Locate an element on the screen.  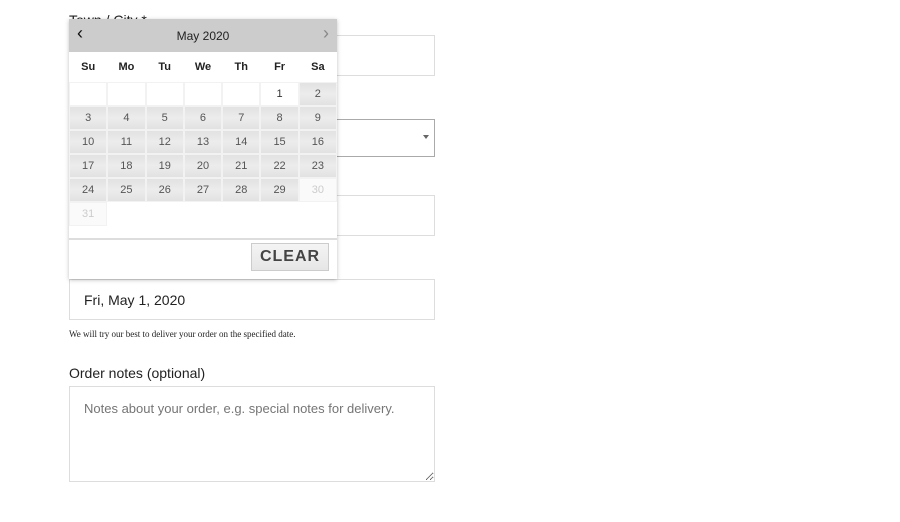
chevron-right-icon: › is located at coordinates (326, 33).